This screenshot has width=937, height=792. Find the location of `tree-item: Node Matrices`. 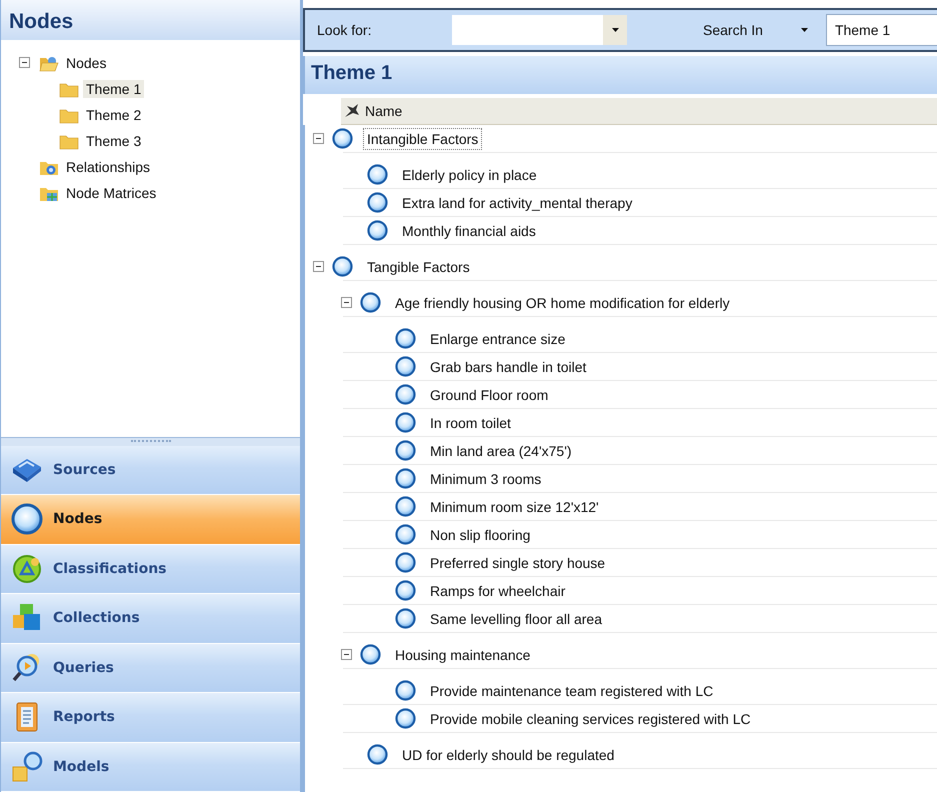

tree-item: Node Matrices is located at coordinates (111, 193).